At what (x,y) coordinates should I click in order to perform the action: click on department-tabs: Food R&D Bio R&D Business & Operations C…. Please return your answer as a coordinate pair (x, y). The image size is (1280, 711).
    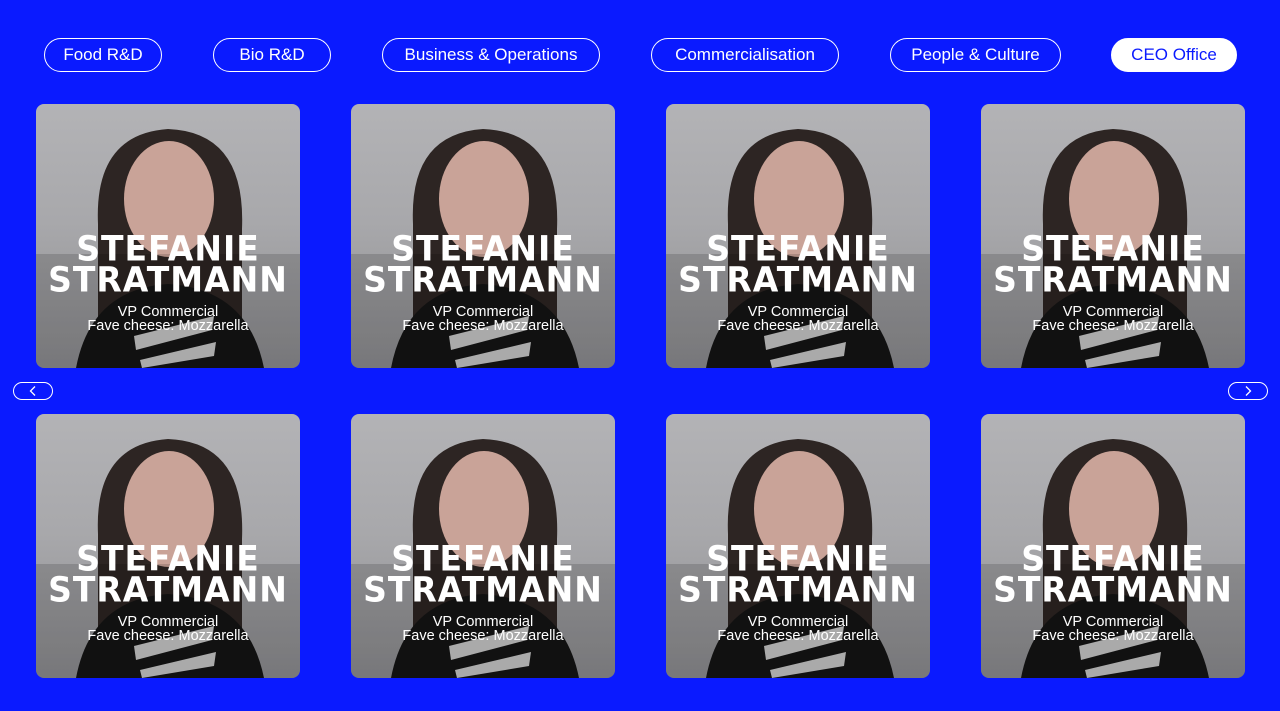
    Looking at the image, I should click on (640, 55).